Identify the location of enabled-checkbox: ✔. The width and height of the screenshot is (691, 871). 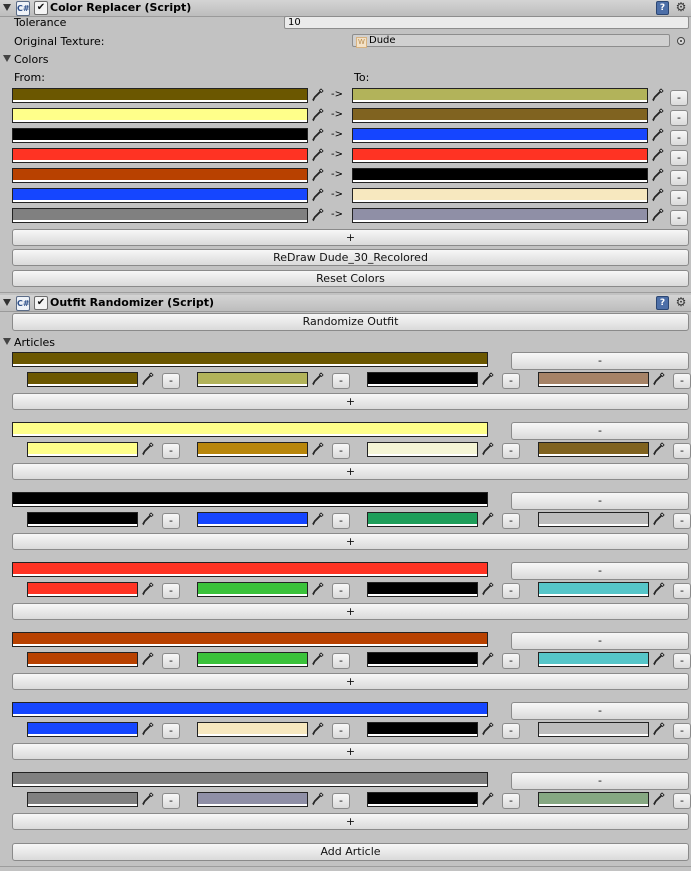
(41, 303).